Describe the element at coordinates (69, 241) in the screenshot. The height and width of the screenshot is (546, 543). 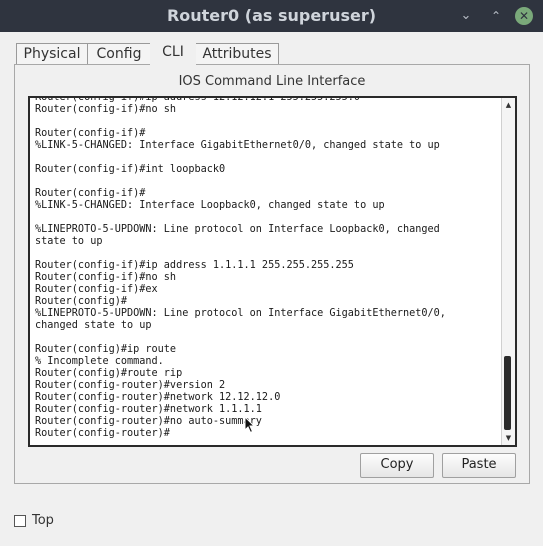
I see `console-line: state to up` at that location.